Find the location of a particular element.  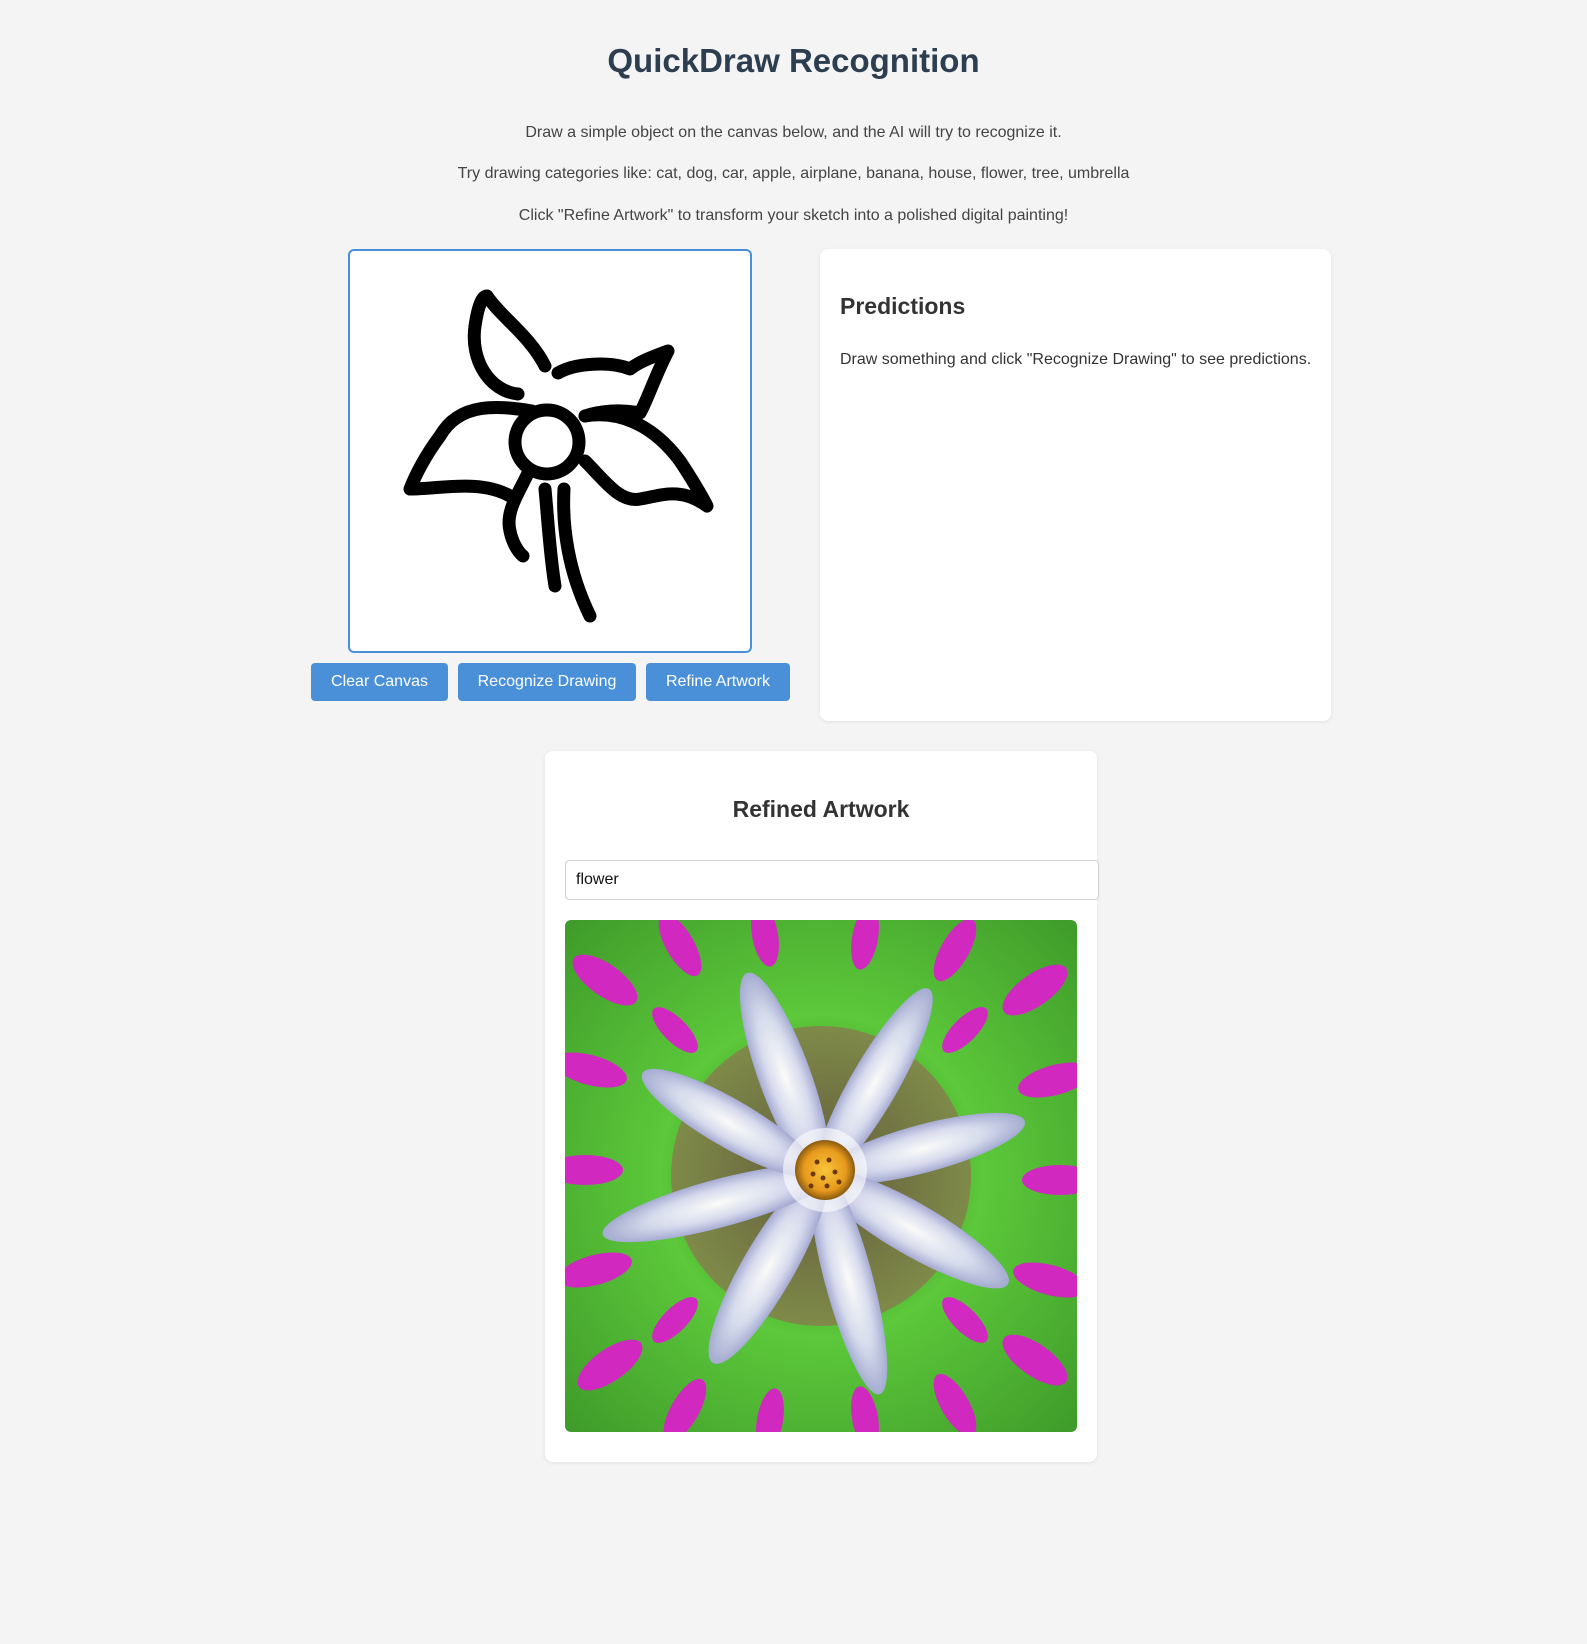

page-title: QuickDraw Recognition is located at coordinates (793, 60).